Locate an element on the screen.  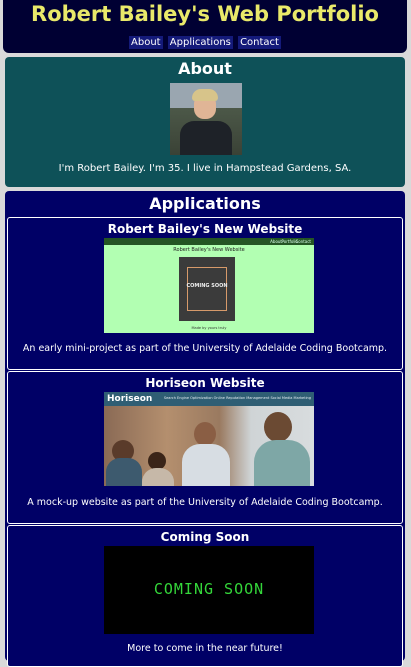
profile-photo is located at coordinates (206, 119).